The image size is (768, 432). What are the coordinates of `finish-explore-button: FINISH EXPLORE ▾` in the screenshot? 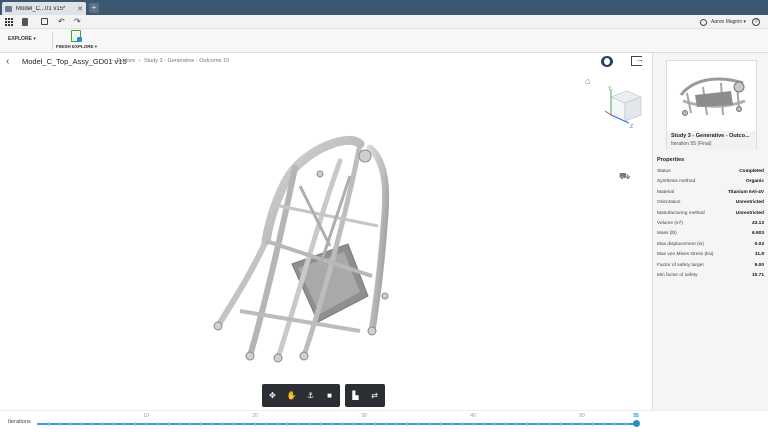 It's located at (77, 41).